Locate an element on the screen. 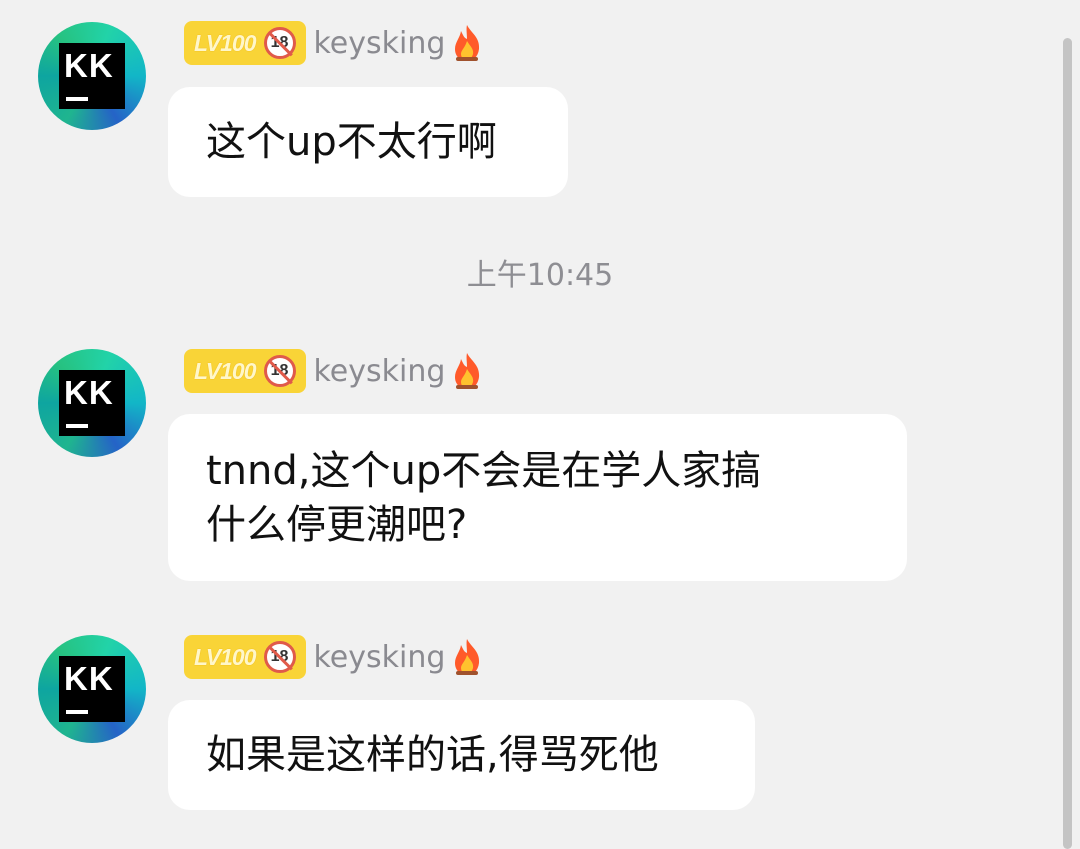 This screenshot has height=849, width=1080. scrollbar is located at coordinates (1067, 443).